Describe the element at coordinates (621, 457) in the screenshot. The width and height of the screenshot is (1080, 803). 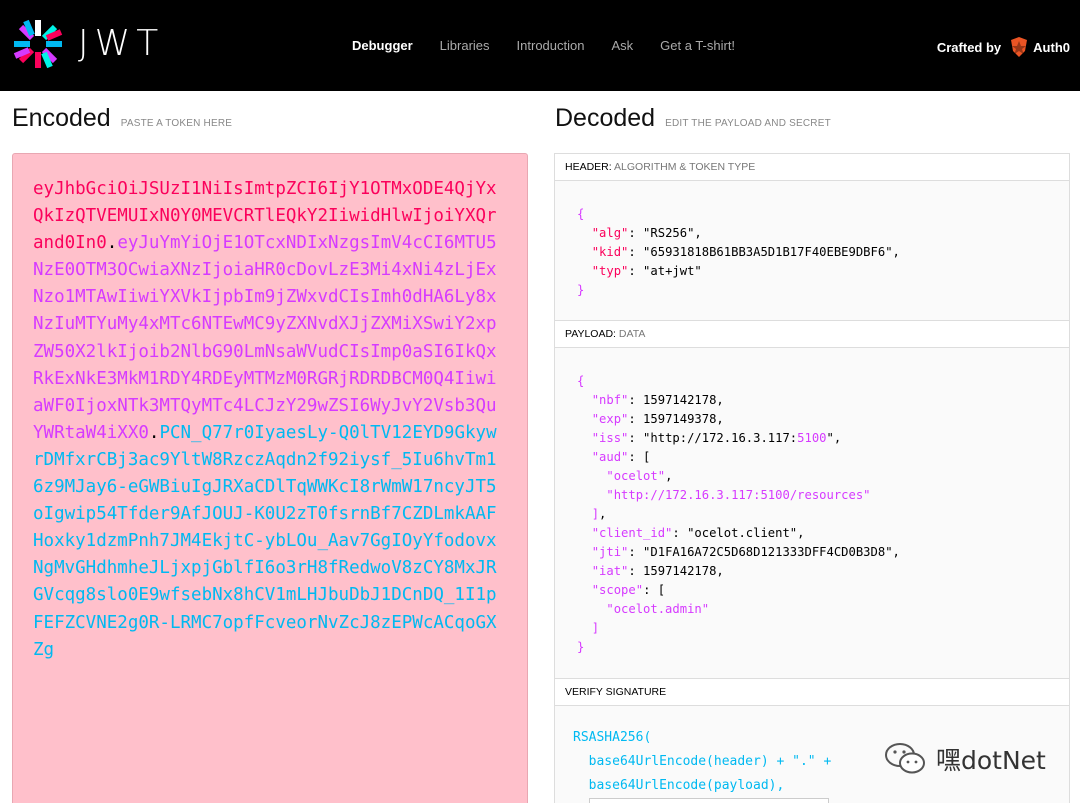
I see `json-line: "aud": [` at that location.